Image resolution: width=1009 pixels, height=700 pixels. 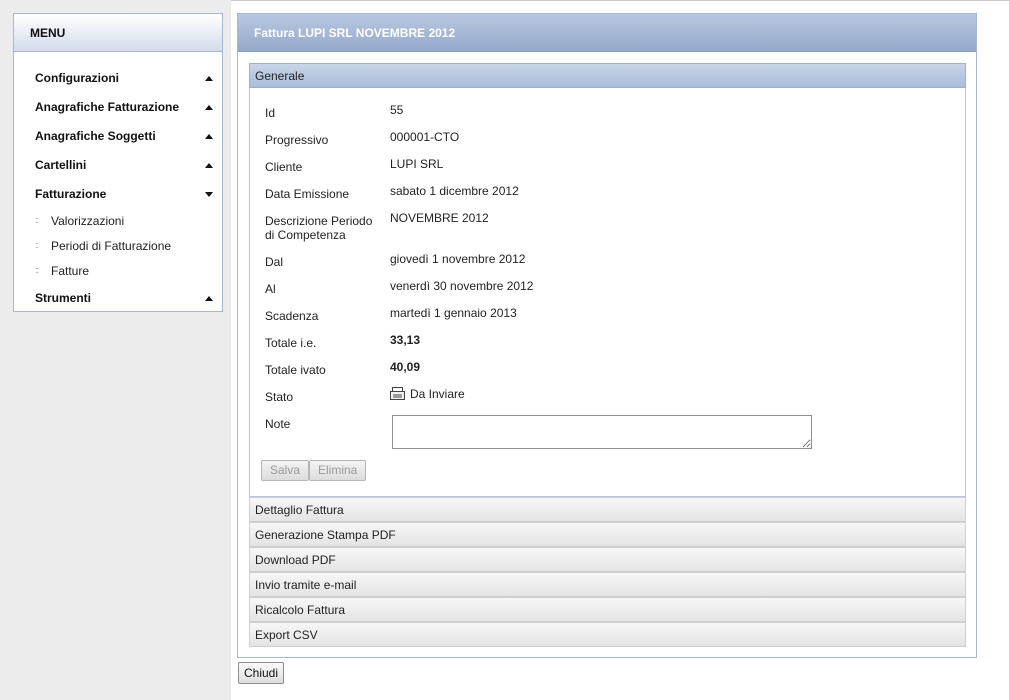 What do you see at coordinates (118, 271) in the screenshot?
I see `submenu-item-fatture: :: Fatture` at bounding box center [118, 271].